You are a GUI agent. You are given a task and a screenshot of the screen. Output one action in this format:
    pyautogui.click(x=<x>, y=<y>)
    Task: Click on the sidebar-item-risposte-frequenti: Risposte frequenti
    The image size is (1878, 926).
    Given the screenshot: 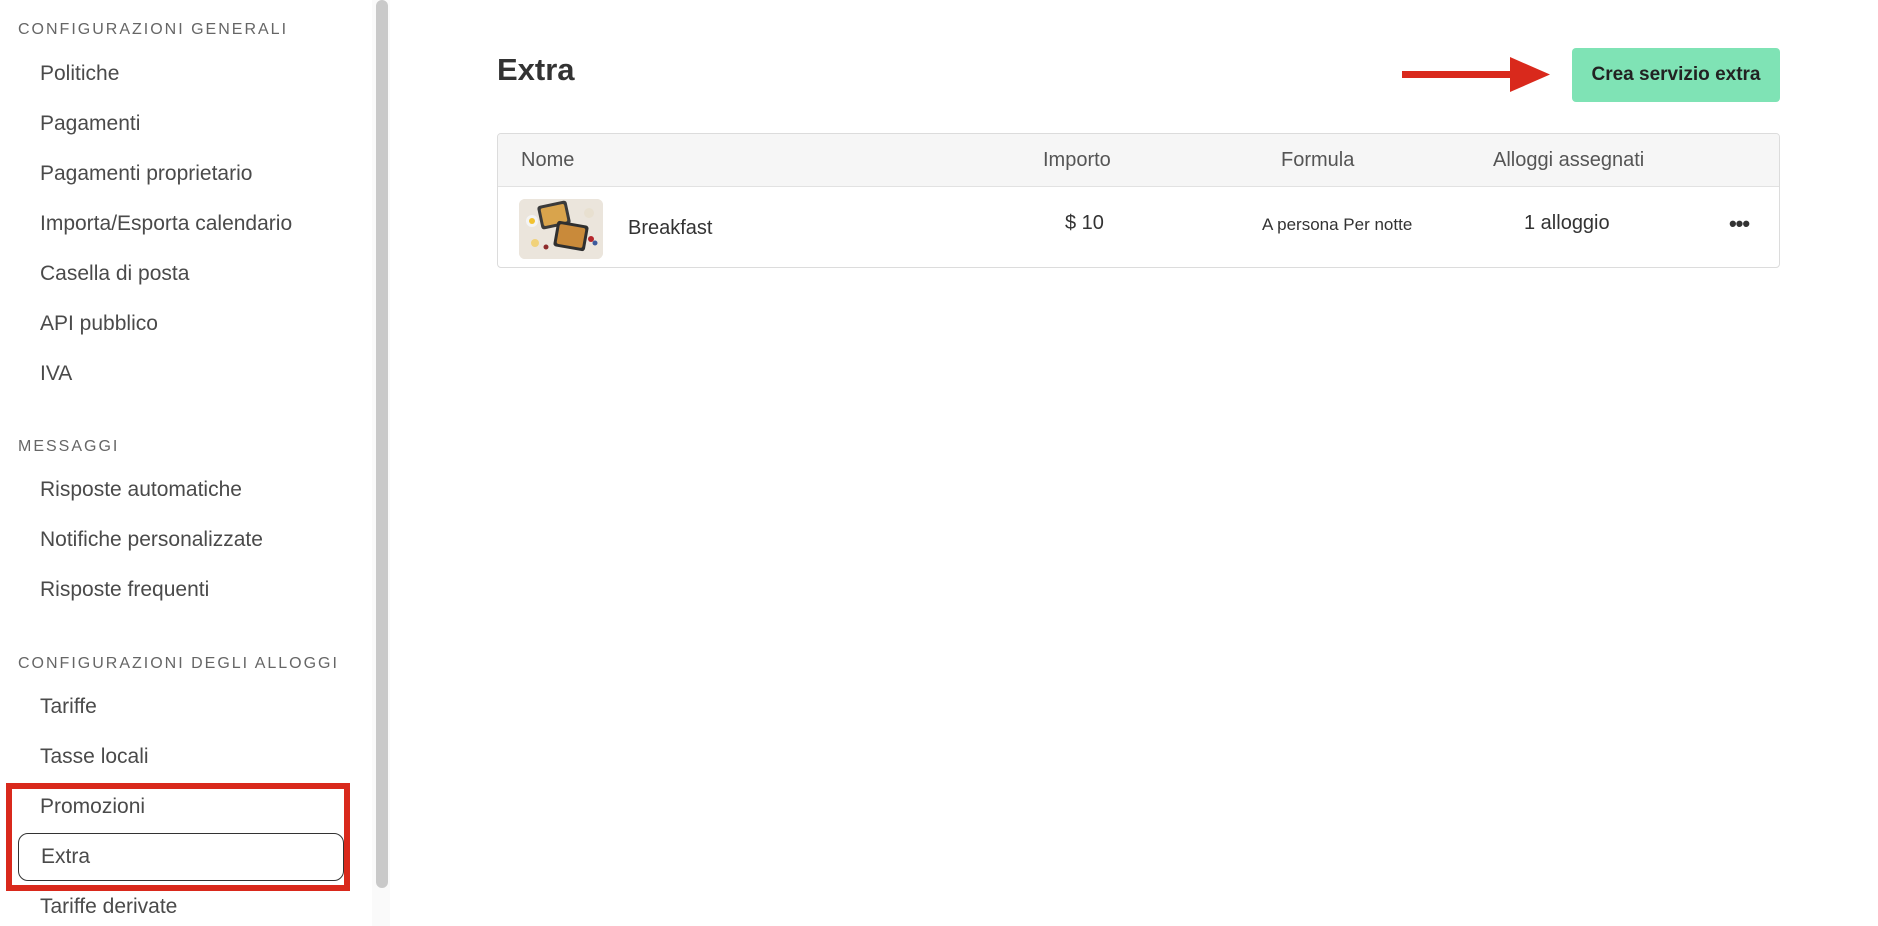 What is the action you would take?
    pyautogui.click(x=181, y=590)
    